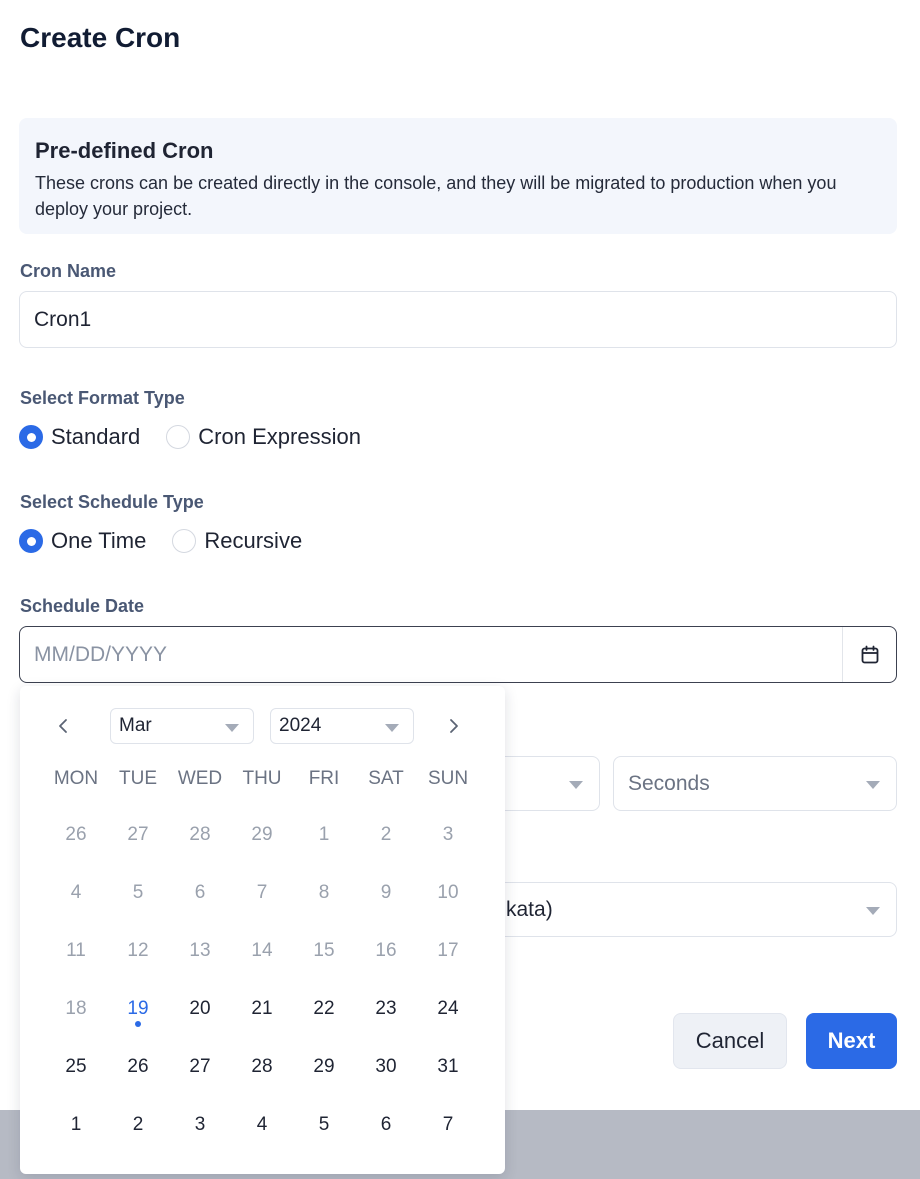 The height and width of the screenshot is (1179, 920). Describe the element at coordinates (182, 726) in the screenshot. I see `month-select: Mar` at that location.